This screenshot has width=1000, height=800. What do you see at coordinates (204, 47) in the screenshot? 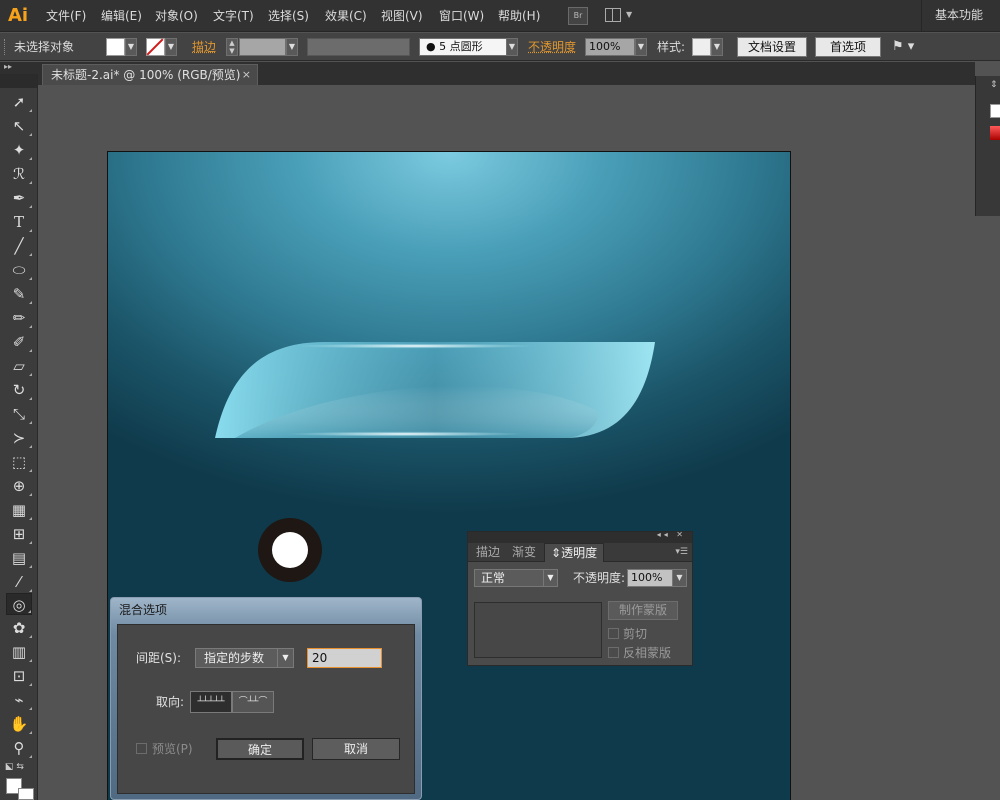
I see `stroke-label: 描边` at bounding box center [204, 47].